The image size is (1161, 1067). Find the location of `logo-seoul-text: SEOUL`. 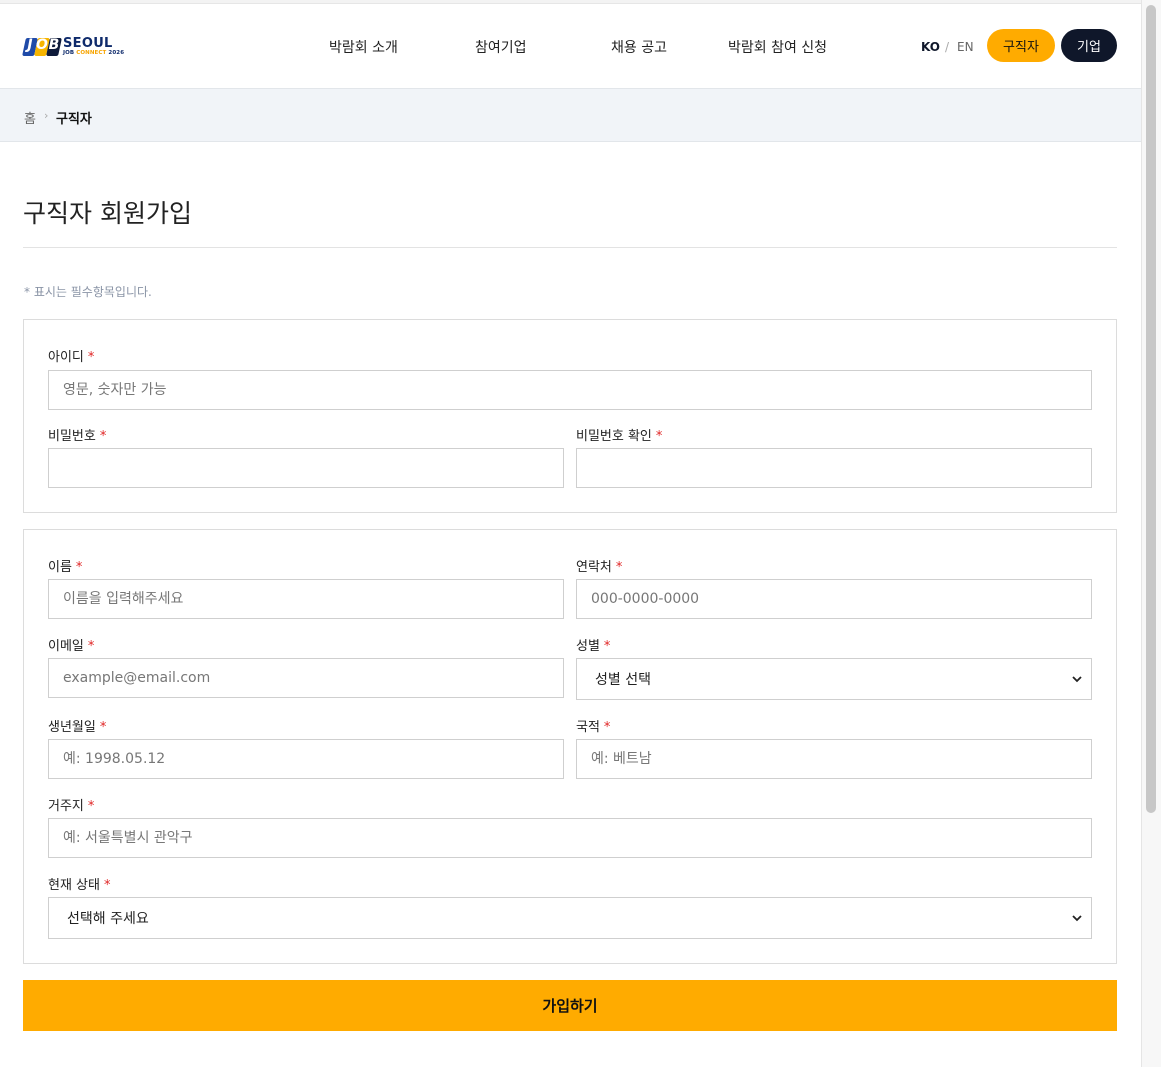

logo-seoul-text: SEOUL is located at coordinates (88, 44).